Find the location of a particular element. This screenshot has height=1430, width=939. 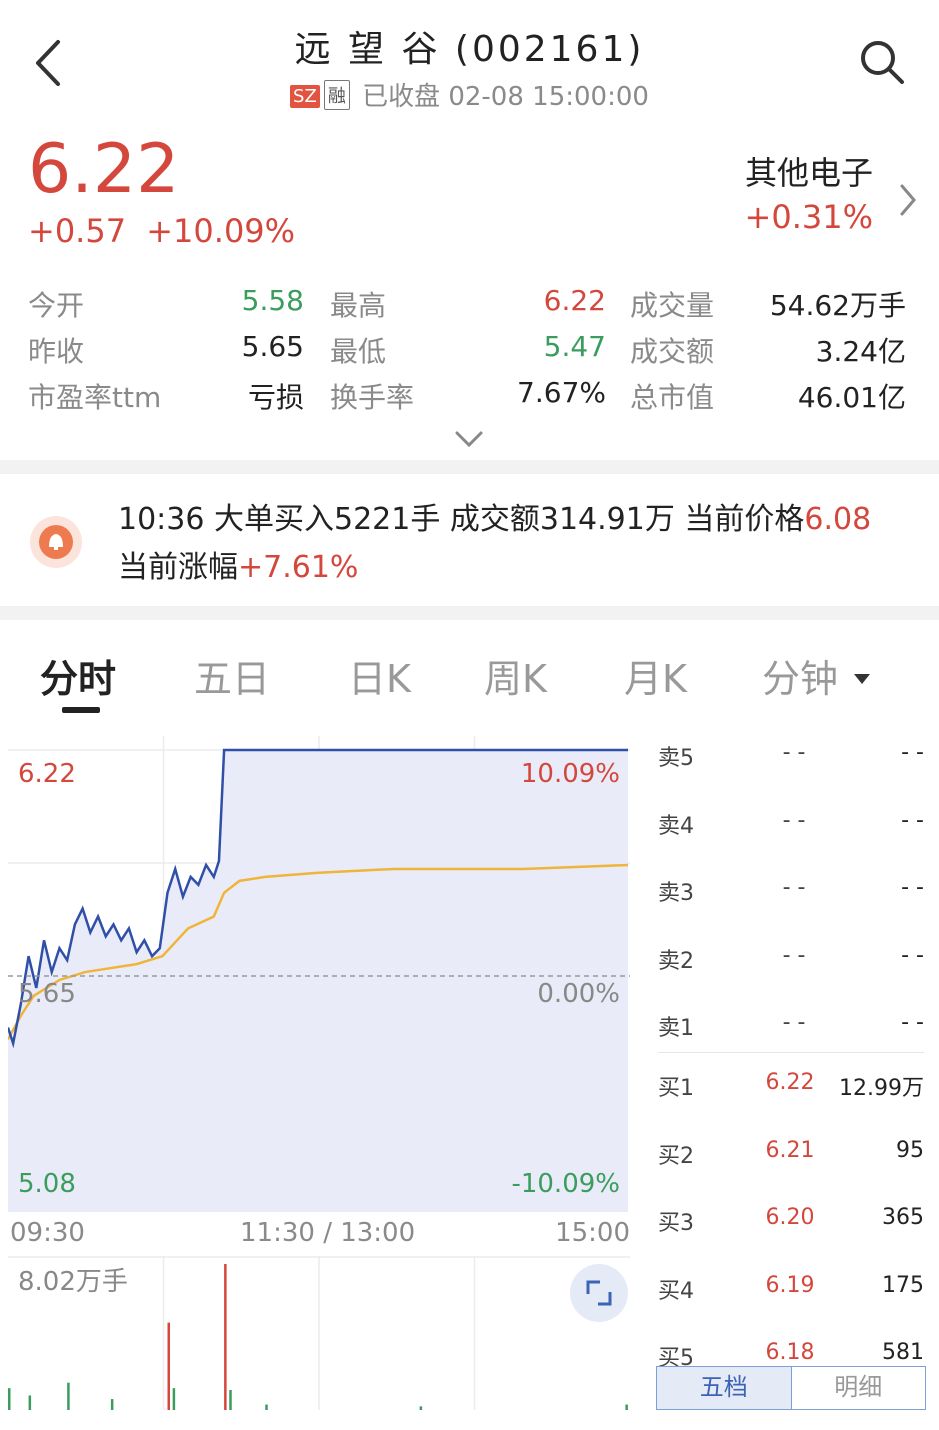

bid-price: 6.18 is located at coordinates (790, 1352).